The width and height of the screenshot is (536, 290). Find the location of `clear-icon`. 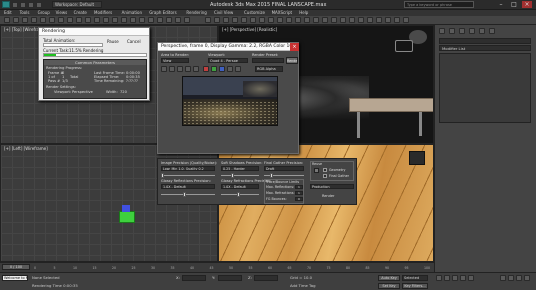

clear-icon is located at coordinates (196, 69).